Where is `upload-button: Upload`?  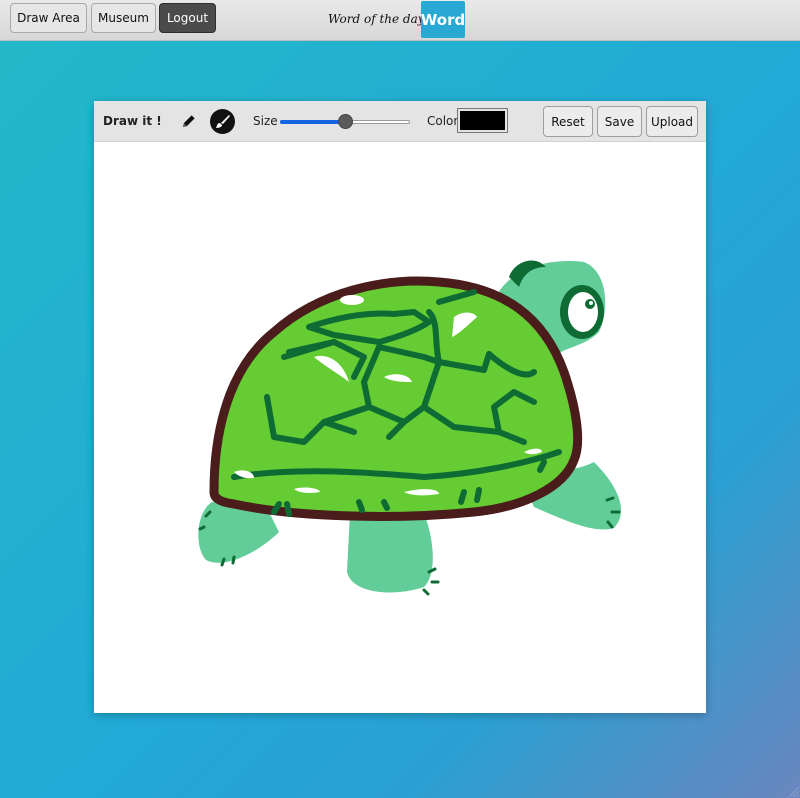 upload-button: Upload is located at coordinates (672, 121).